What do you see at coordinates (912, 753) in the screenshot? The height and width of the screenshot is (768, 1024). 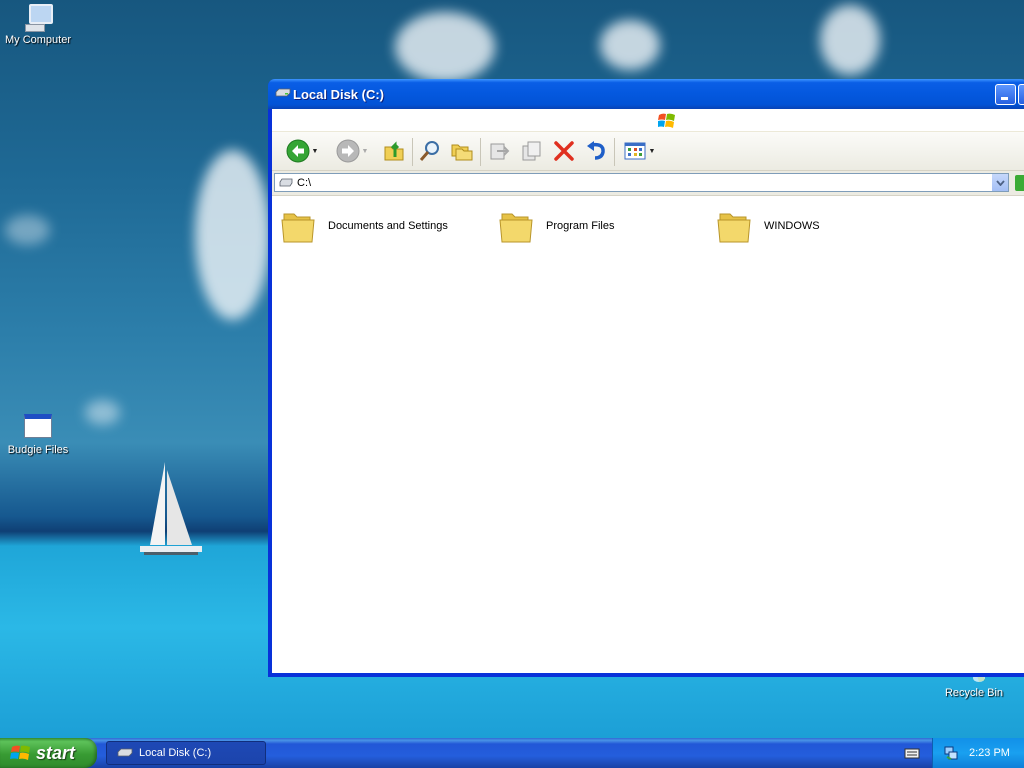 I see `keyboard-icon` at bounding box center [912, 753].